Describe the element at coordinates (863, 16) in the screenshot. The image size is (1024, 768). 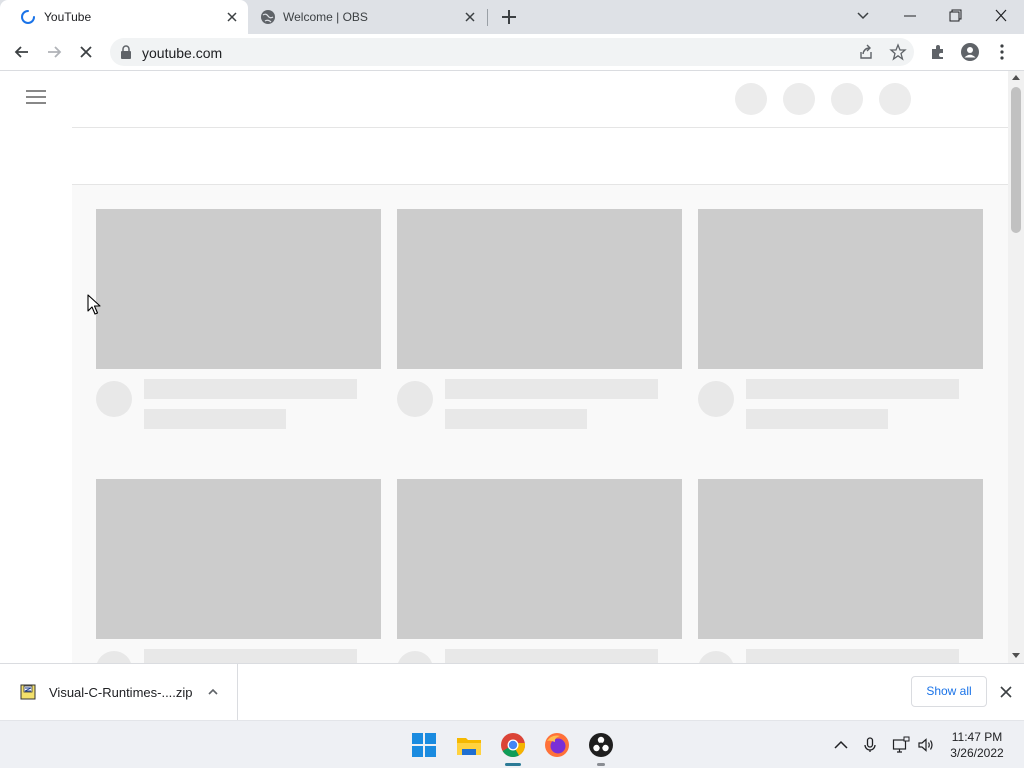
I see `tab-search-chevron-icon` at that location.